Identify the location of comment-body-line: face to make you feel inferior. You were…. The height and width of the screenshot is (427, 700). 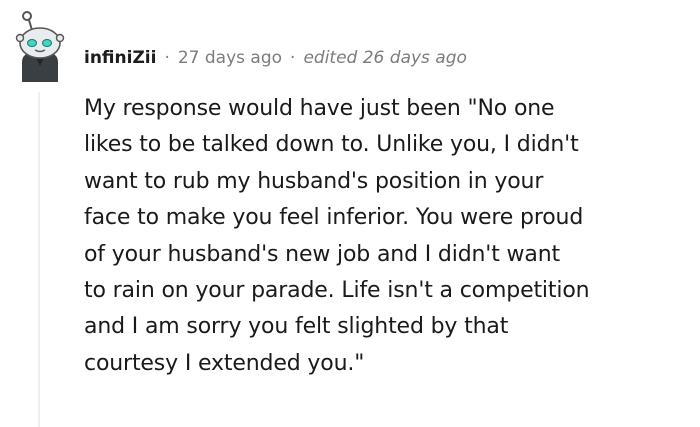
(334, 218).